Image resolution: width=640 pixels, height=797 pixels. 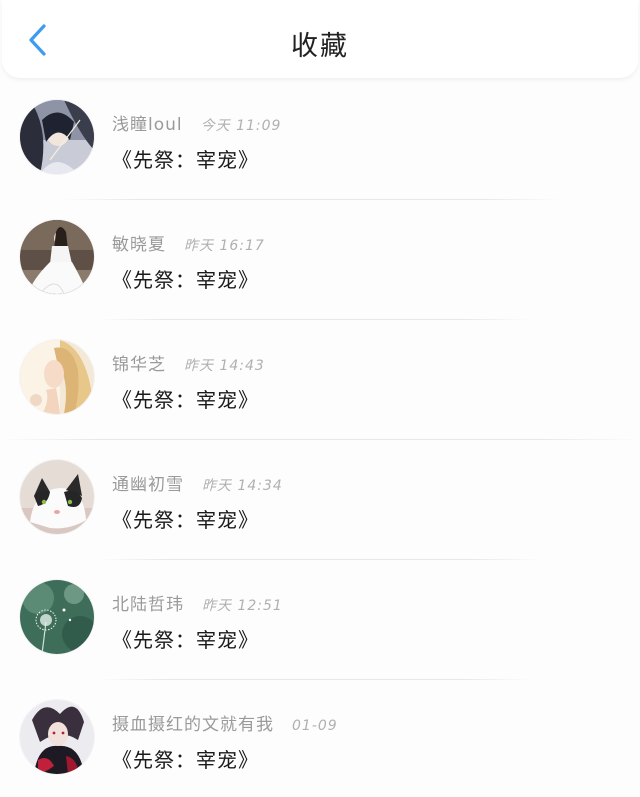 What do you see at coordinates (57, 137) in the screenshot?
I see `anime-girl-avatar` at bounding box center [57, 137].